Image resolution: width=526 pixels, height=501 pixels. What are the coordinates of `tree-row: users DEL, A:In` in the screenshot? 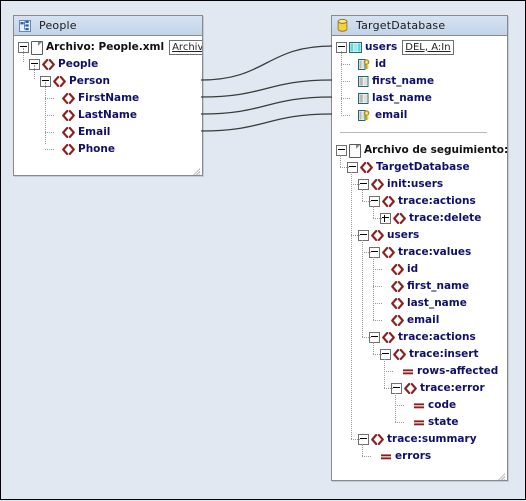 It's located at (419, 47).